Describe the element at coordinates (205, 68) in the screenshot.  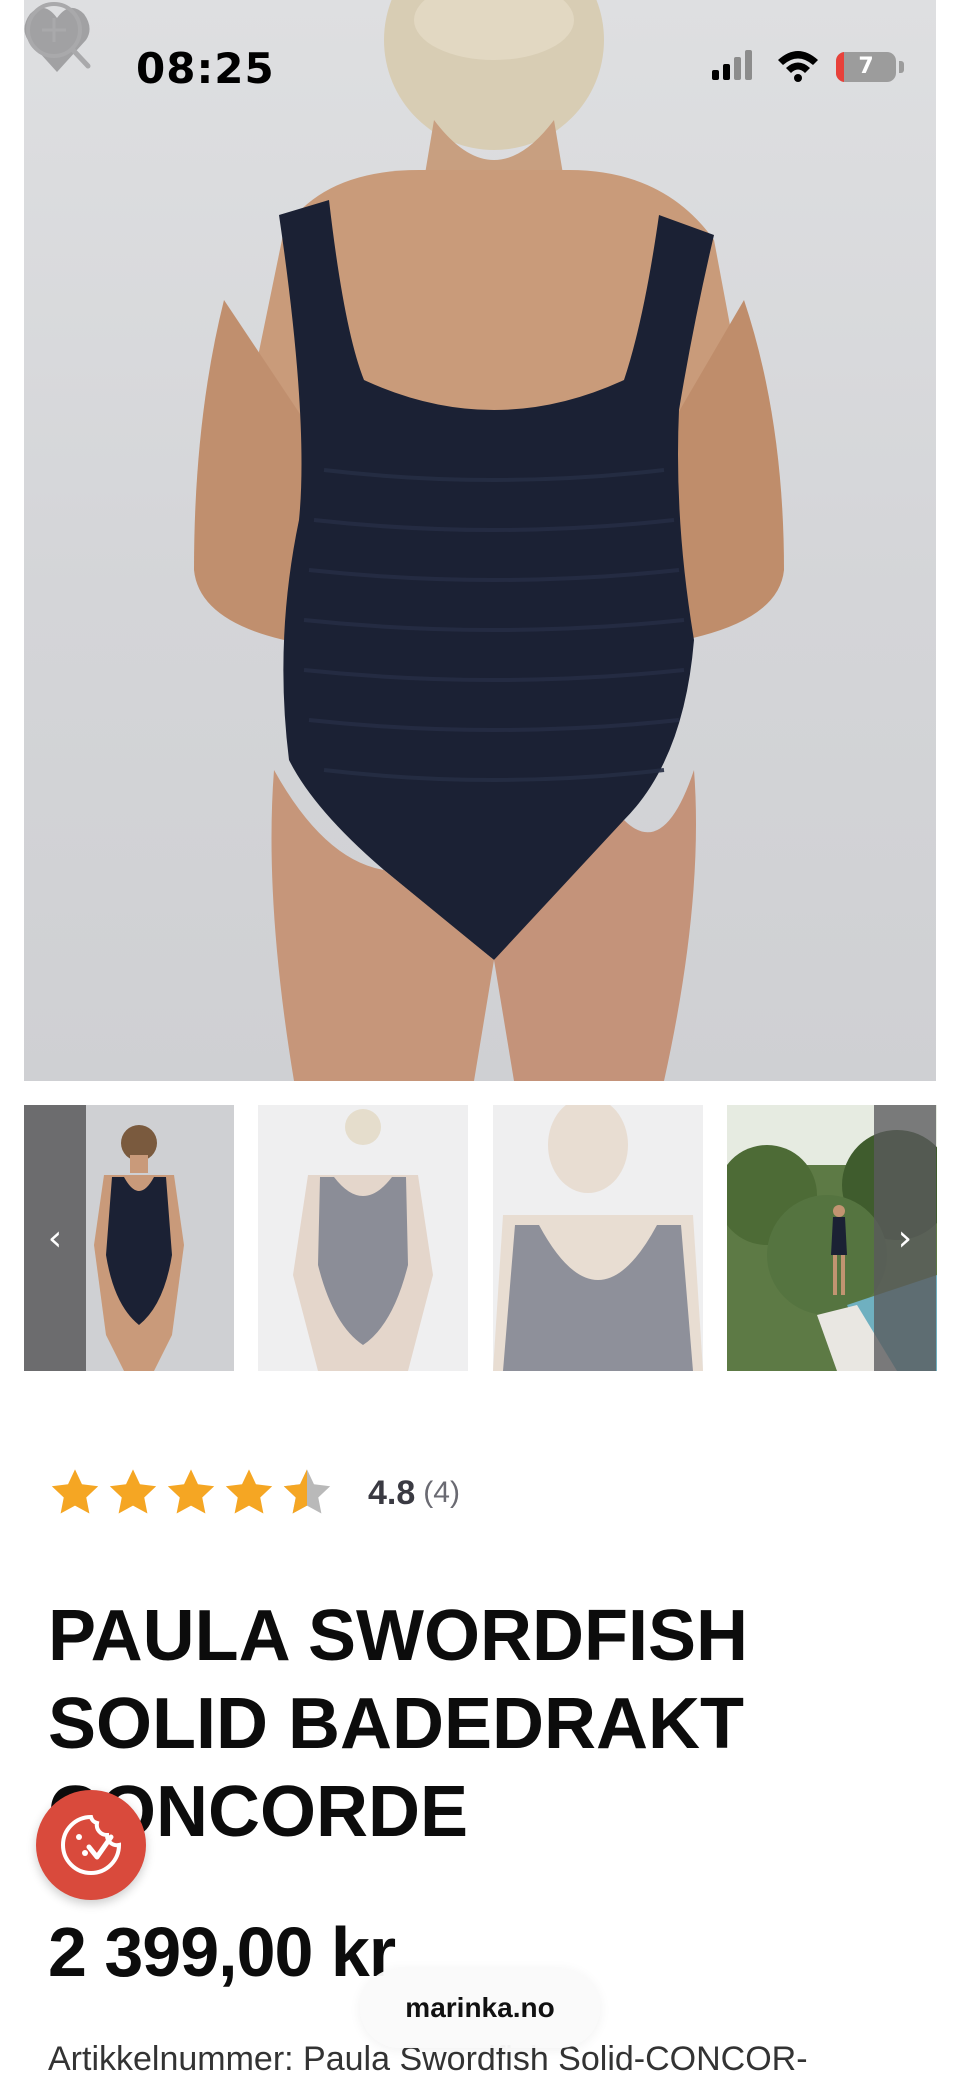
I see `status-time: 08:25` at that location.